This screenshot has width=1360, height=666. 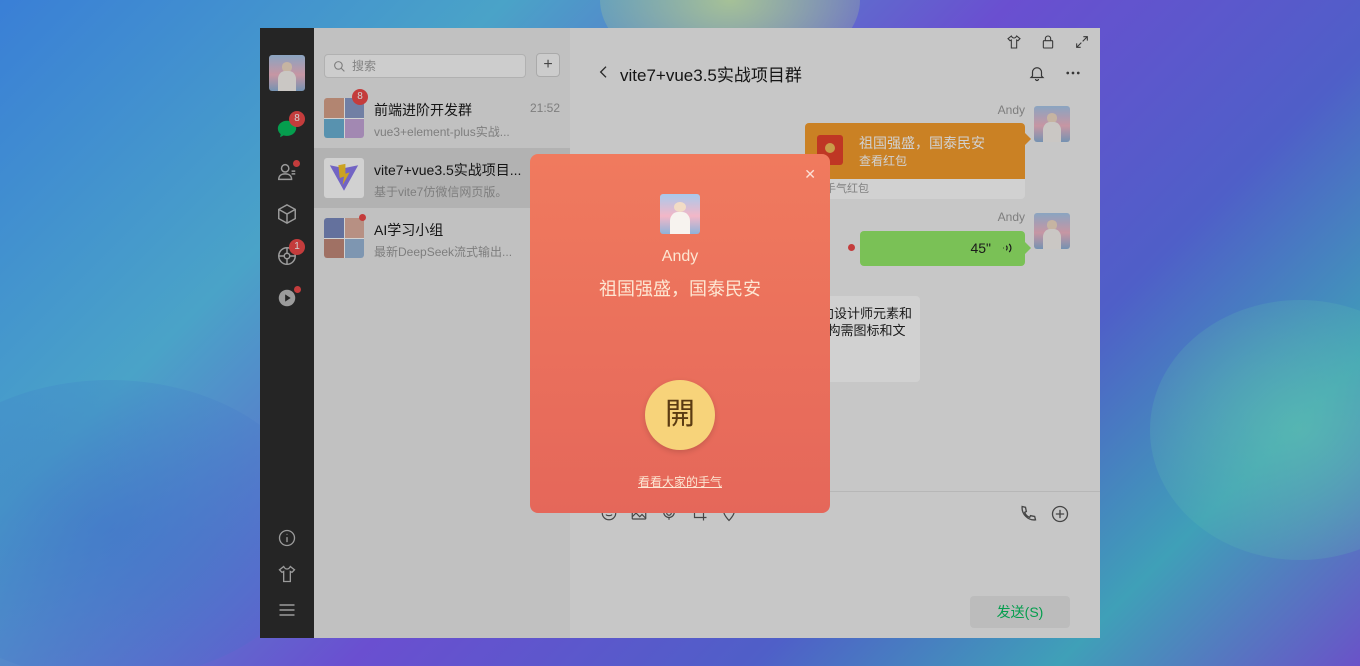 What do you see at coordinates (680, 481) in the screenshot?
I see `view-luck-link: 看看大家的手气` at bounding box center [680, 481].